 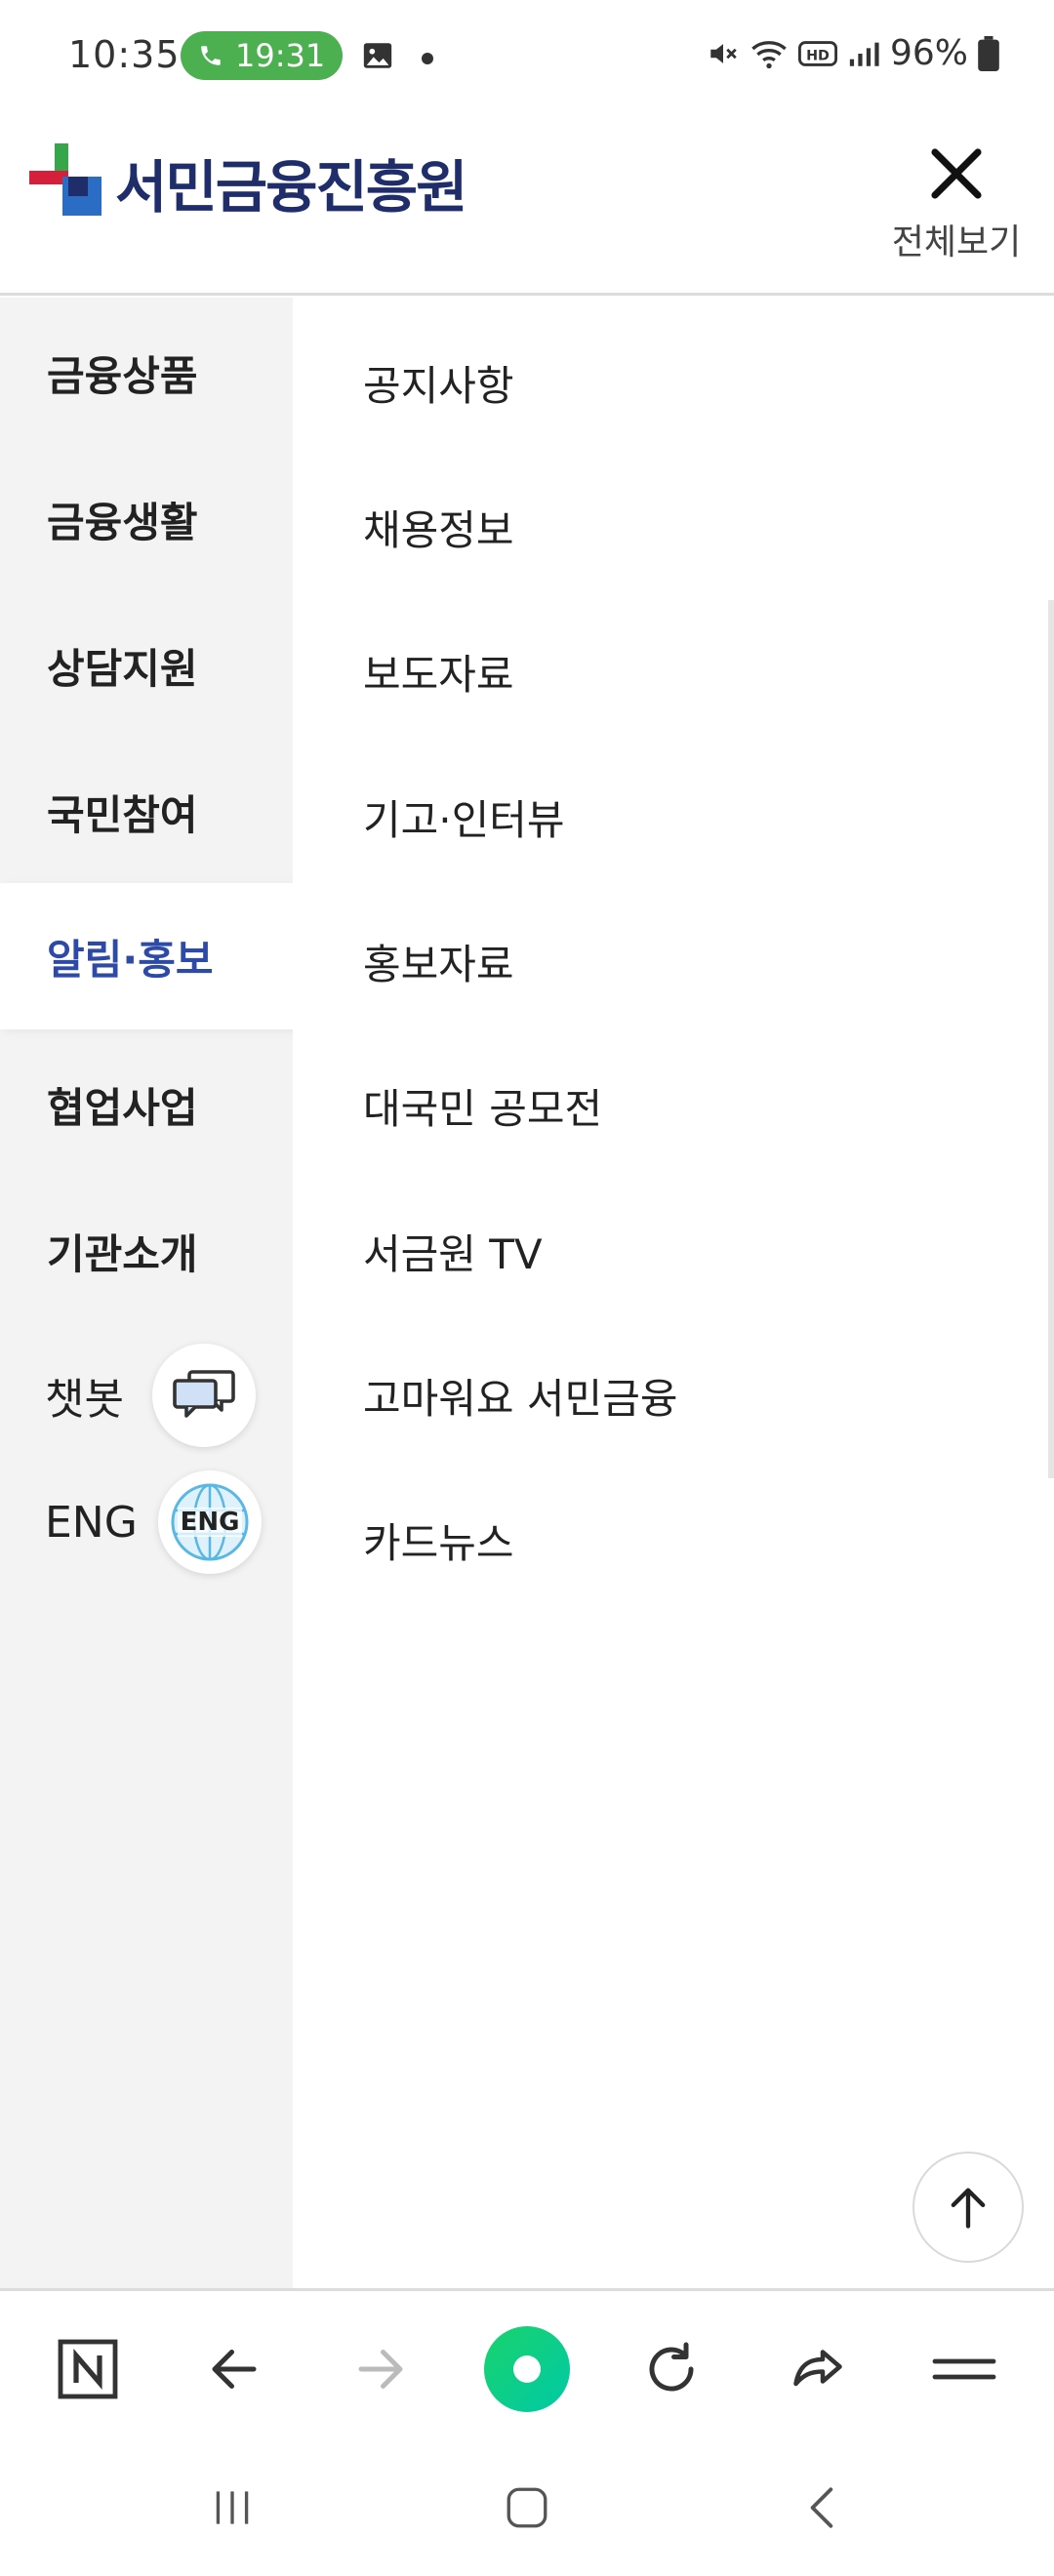 I want to click on share-button, so click(x=818, y=2369).